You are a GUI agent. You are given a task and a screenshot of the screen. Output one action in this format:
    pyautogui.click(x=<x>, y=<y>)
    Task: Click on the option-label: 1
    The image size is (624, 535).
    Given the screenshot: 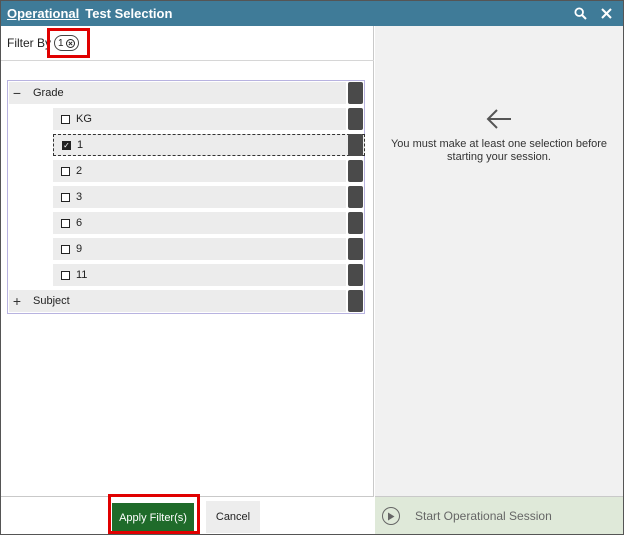 What is the action you would take?
    pyautogui.click(x=80, y=145)
    